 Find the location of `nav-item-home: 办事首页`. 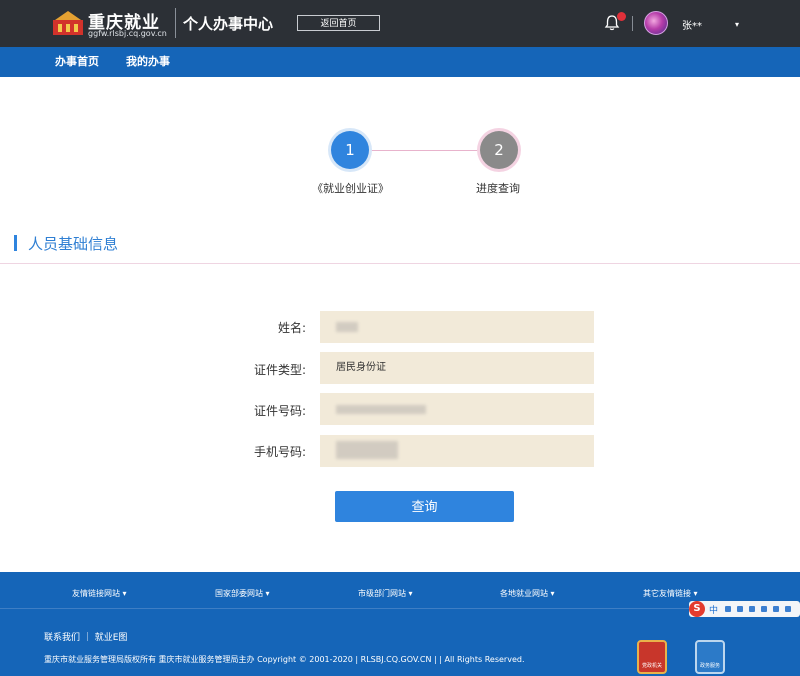

nav-item-home: 办事首页 is located at coordinates (77, 62).